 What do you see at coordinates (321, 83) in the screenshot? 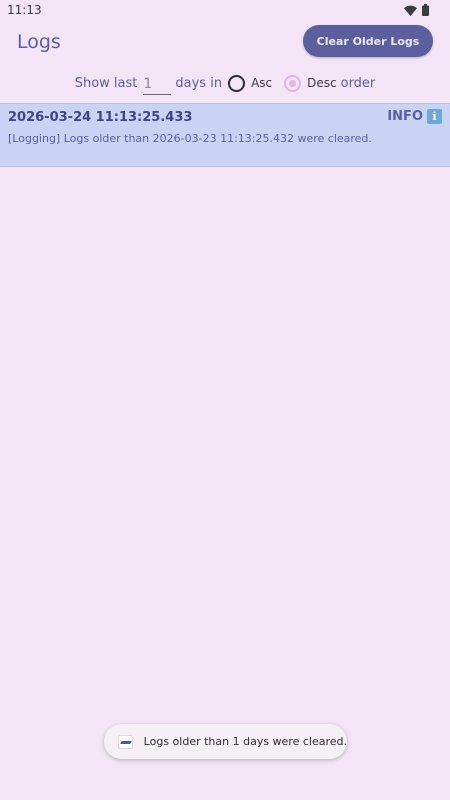
I see `desc-label: Desc` at bounding box center [321, 83].